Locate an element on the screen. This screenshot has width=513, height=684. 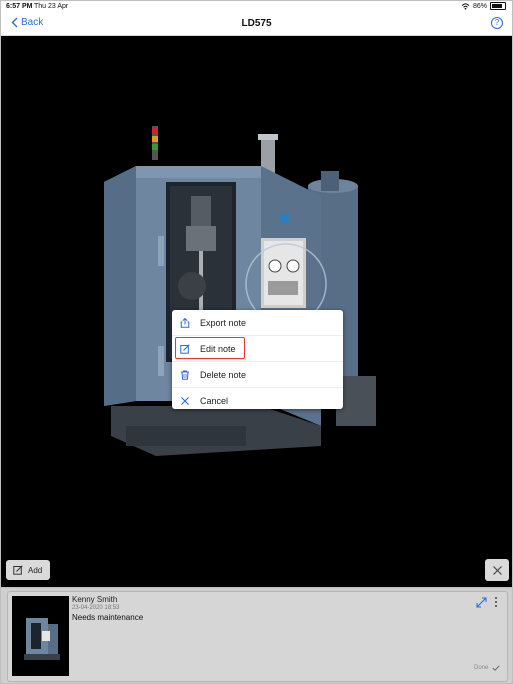
status-time: 6:57 PM is located at coordinates (19, 6).